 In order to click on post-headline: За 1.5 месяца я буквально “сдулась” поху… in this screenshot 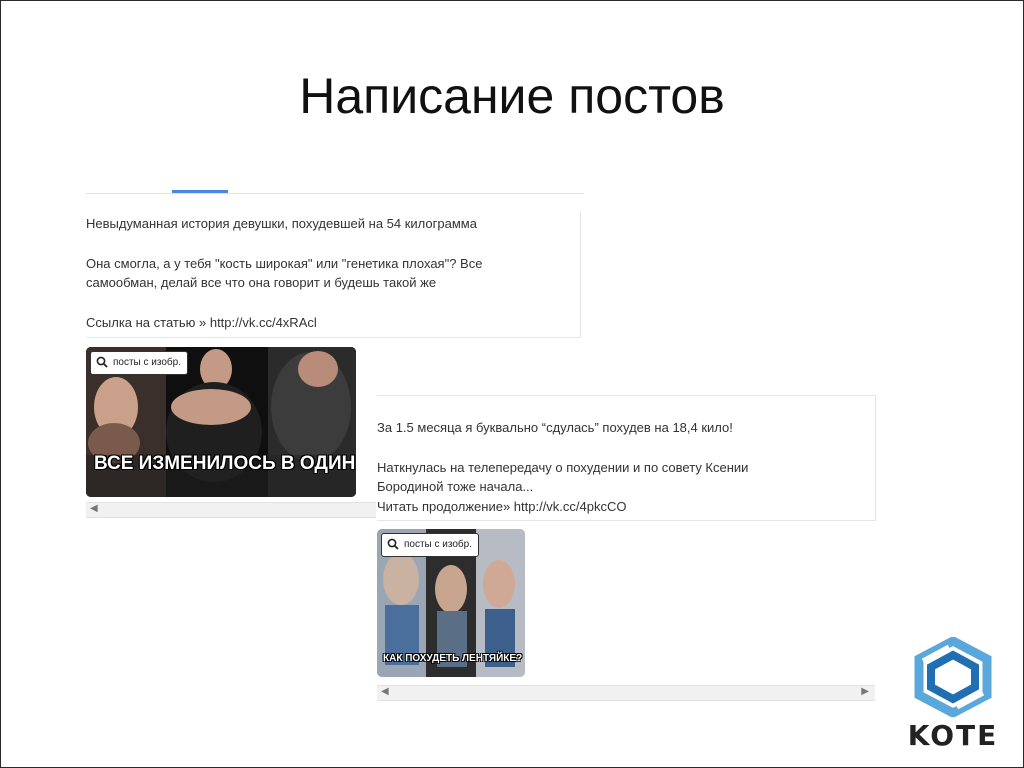, I will do `click(555, 427)`.